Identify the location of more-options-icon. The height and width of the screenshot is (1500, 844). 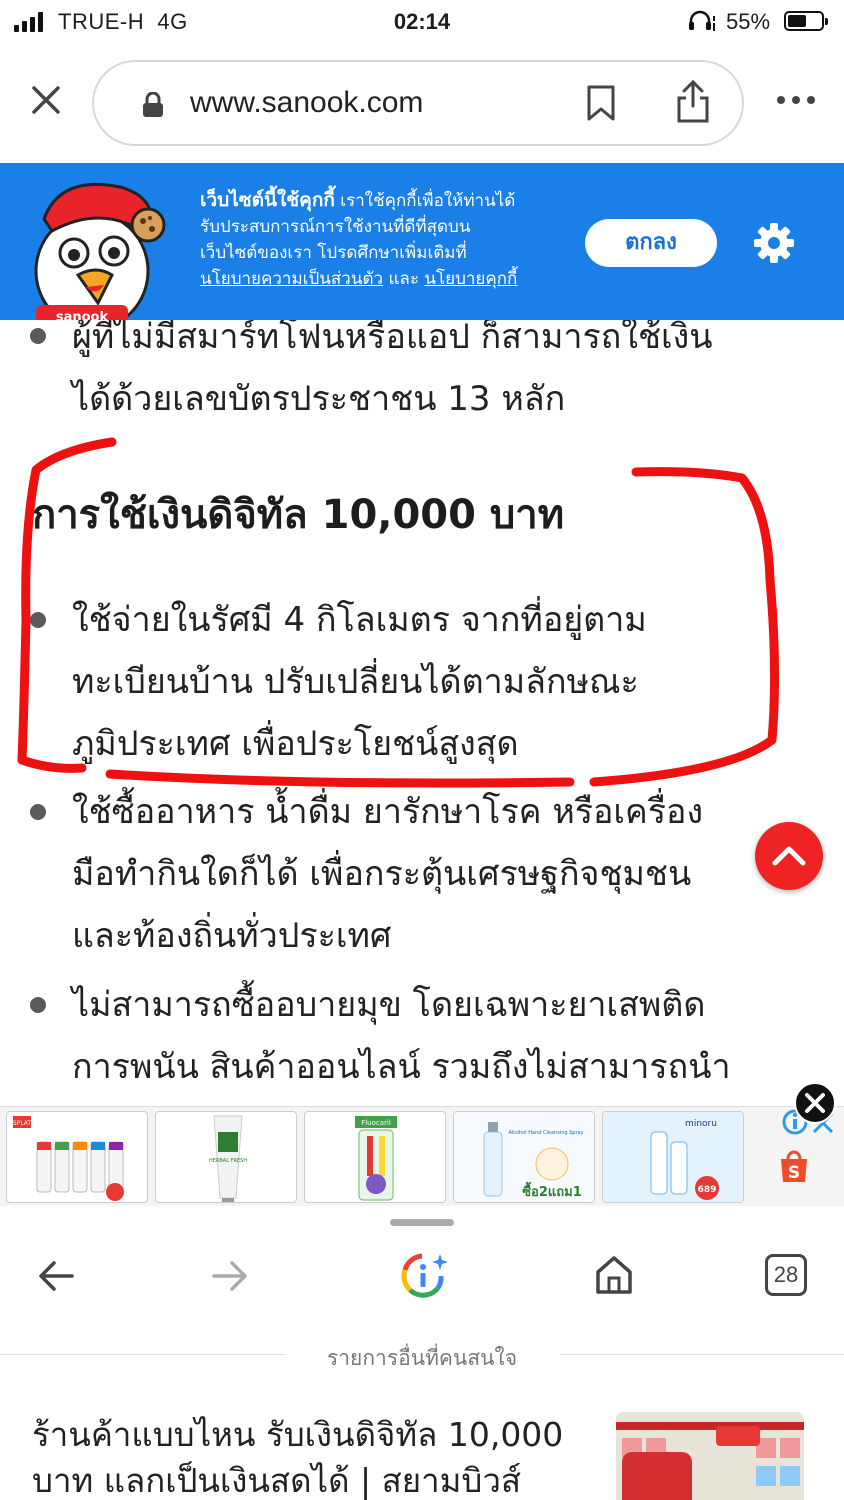
(796, 100).